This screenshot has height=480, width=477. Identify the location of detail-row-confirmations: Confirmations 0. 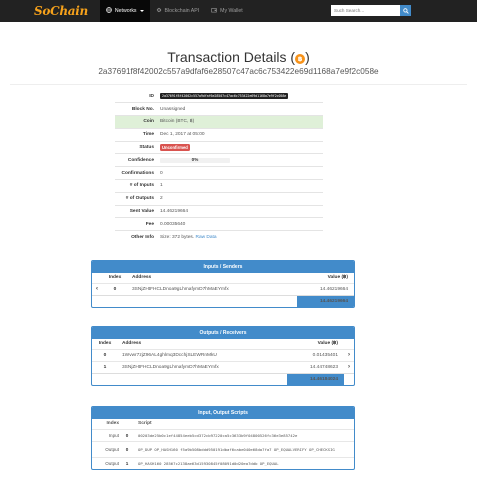
(219, 173).